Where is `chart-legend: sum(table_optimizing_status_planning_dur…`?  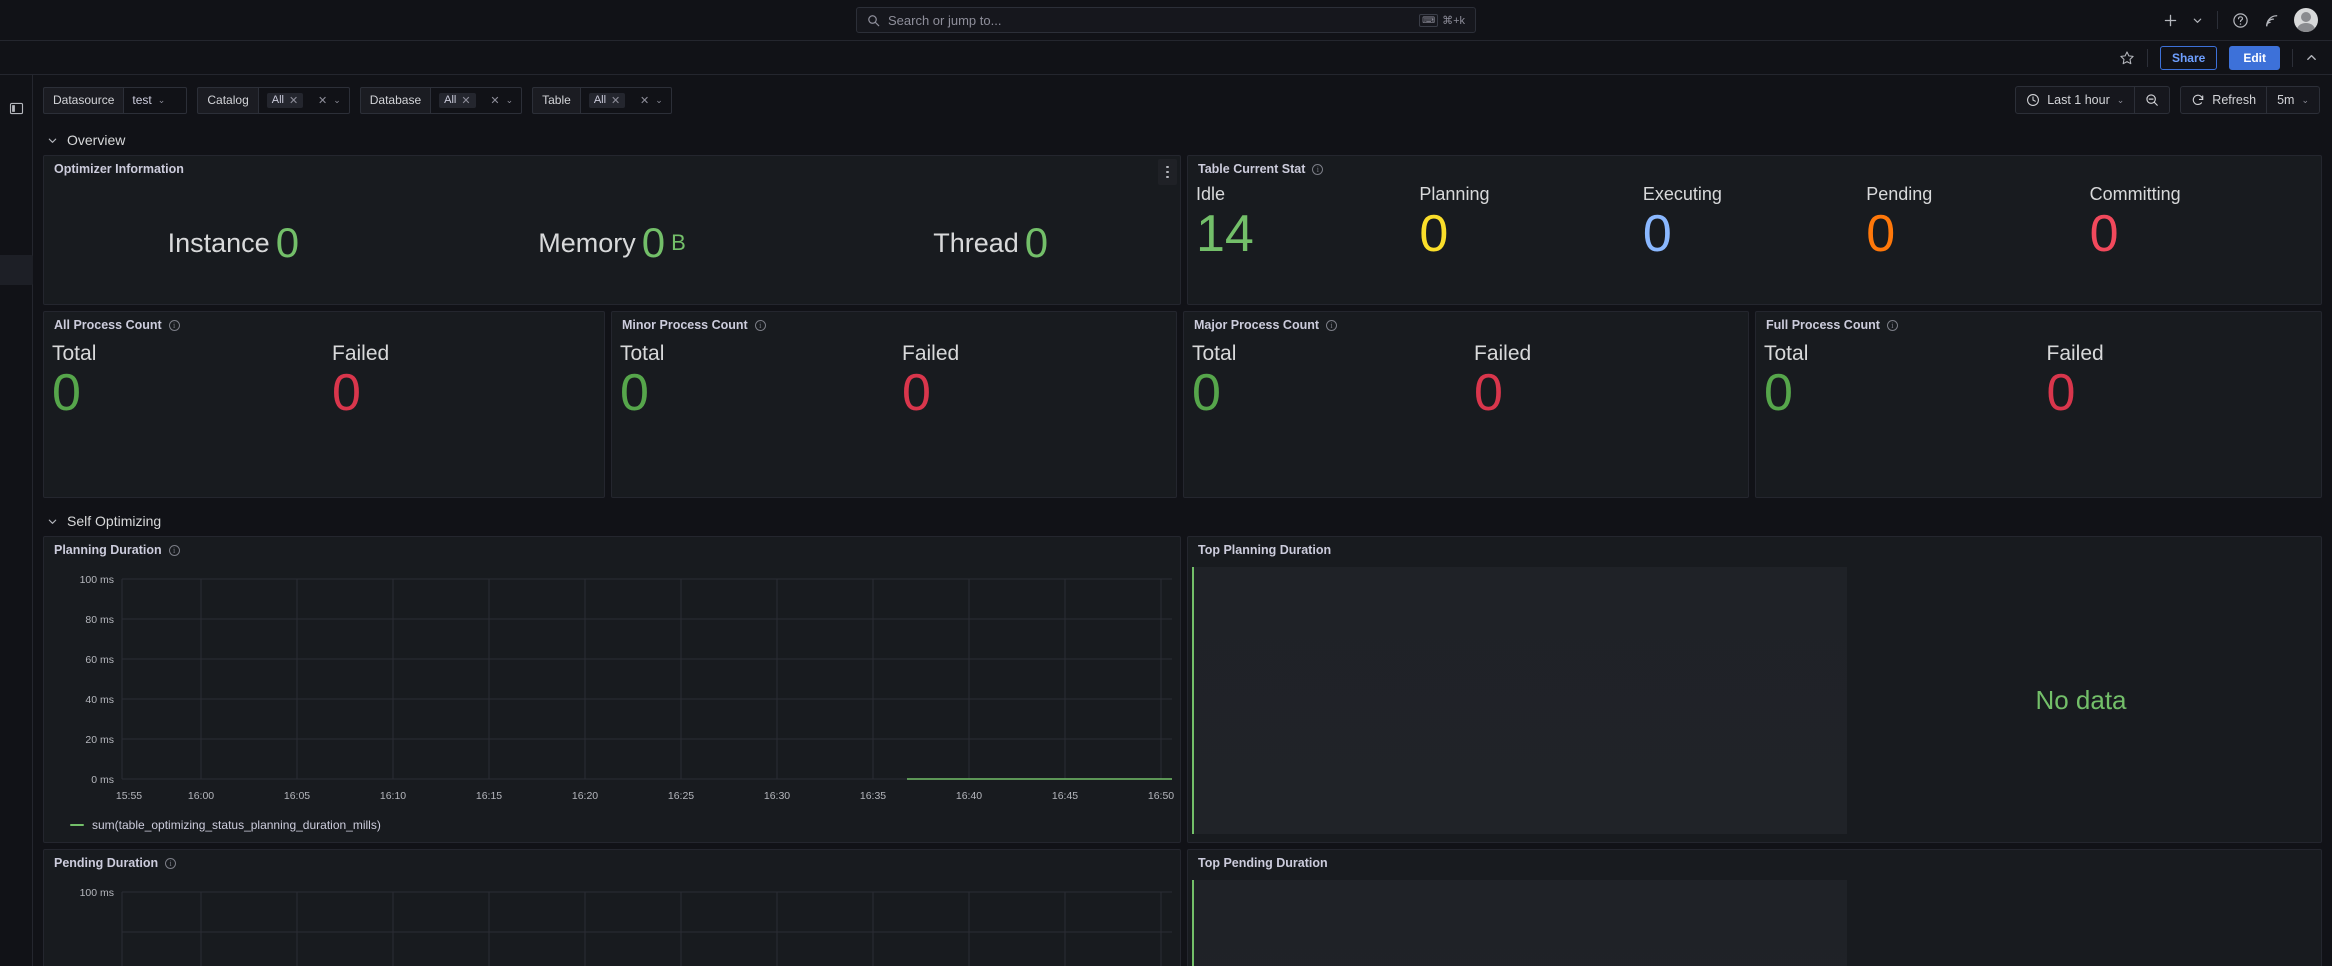
chart-legend: sum(table_optimizing_status_planning_dur… is located at coordinates (612, 823).